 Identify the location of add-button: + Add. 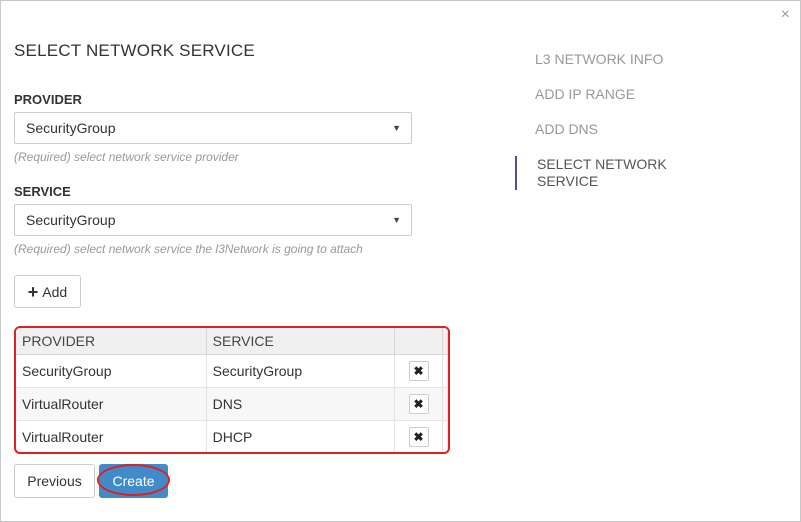
(47, 291).